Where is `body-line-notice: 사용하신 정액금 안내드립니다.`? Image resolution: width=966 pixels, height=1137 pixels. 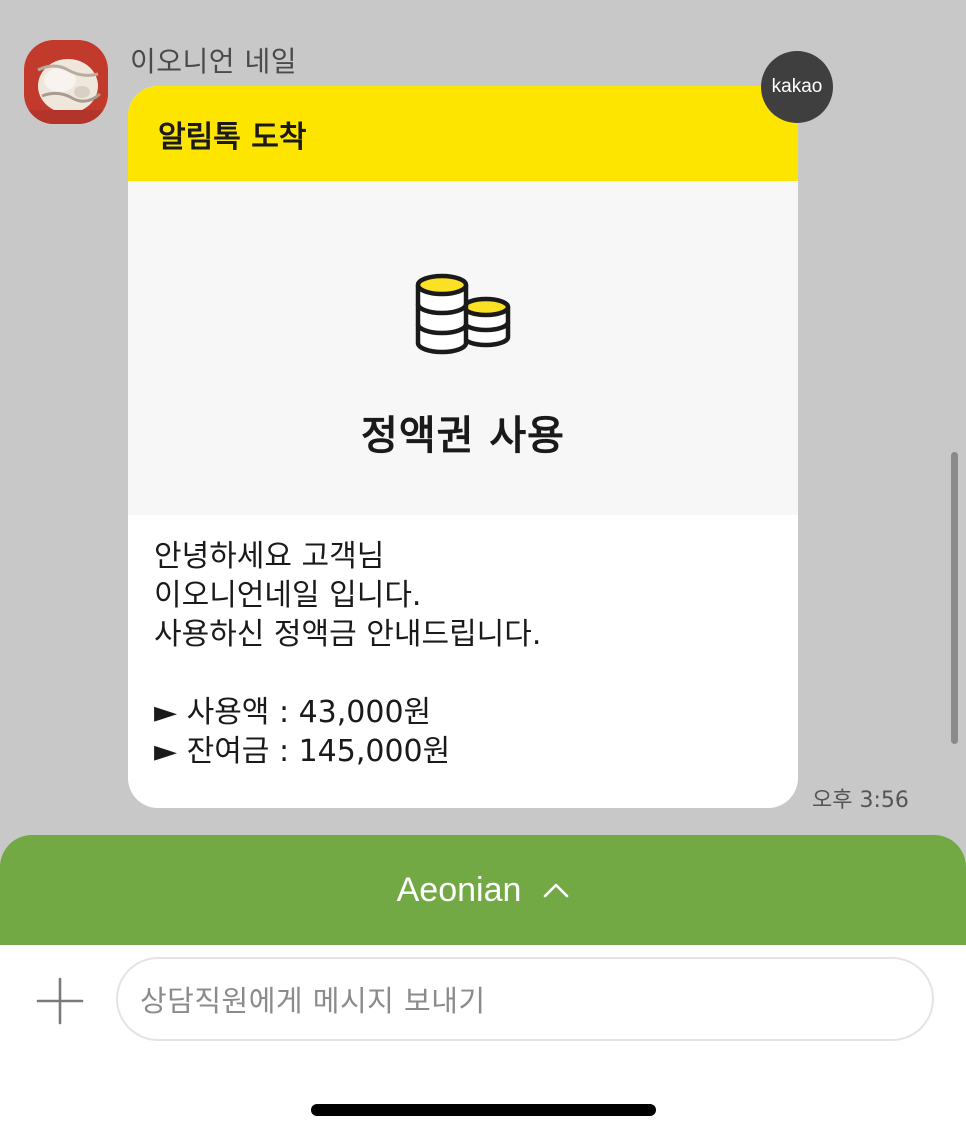 body-line-notice: 사용하신 정액금 안내드립니다. is located at coordinates (348, 634).